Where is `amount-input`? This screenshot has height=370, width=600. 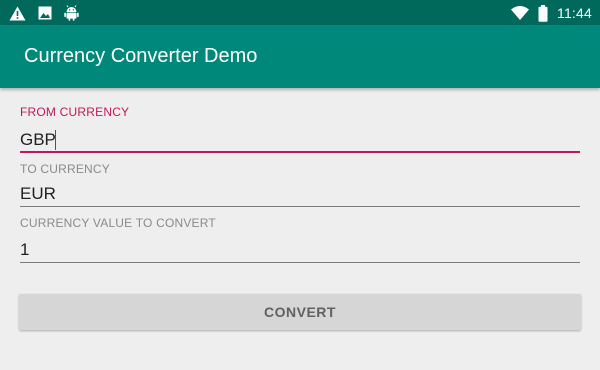
amount-input is located at coordinates (299, 250).